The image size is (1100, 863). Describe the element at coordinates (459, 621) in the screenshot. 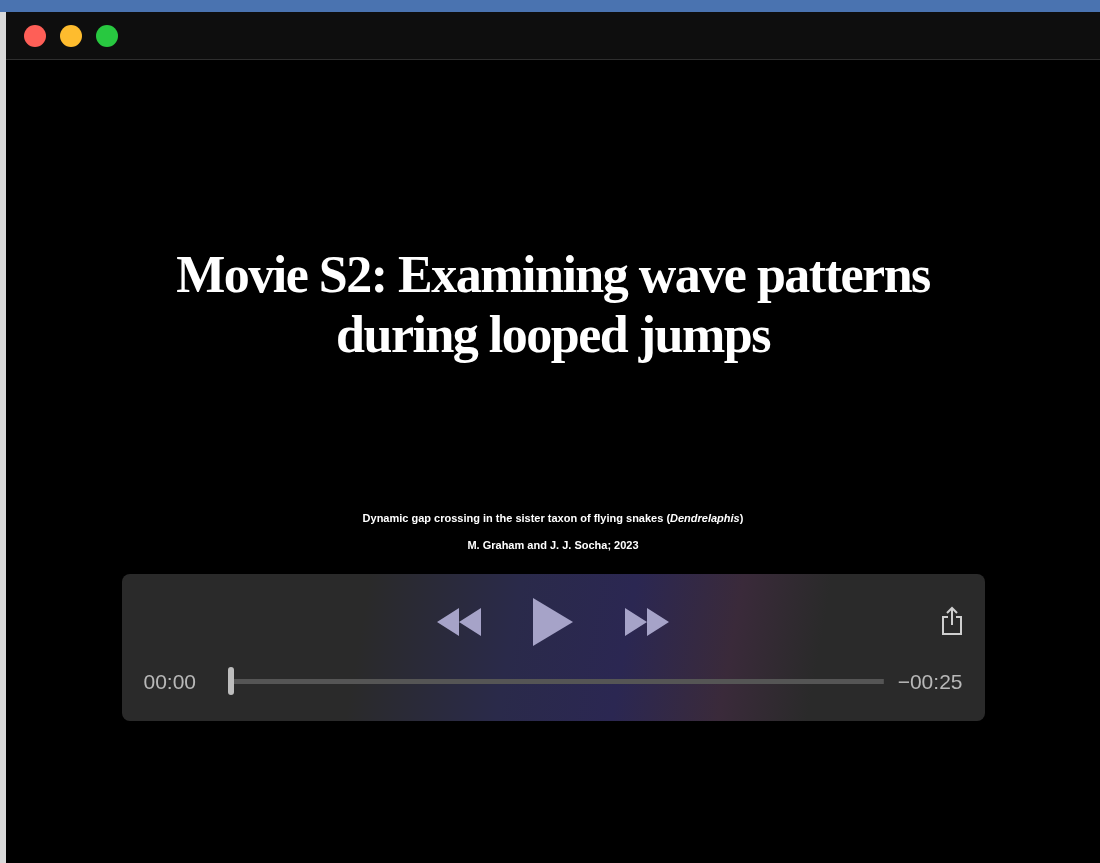

I see `rewind-button` at that location.